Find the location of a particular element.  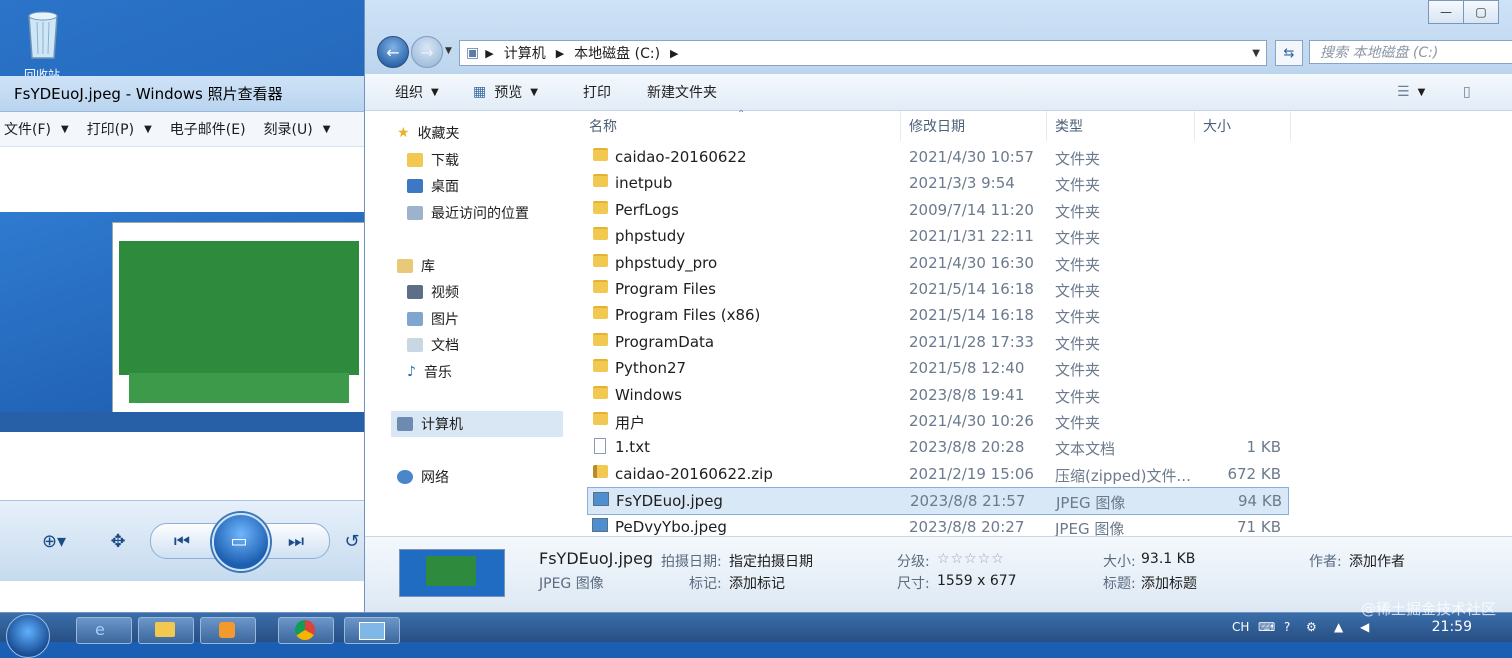

zoom-icon: ⊕▾ is located at coordinates (54, 541).